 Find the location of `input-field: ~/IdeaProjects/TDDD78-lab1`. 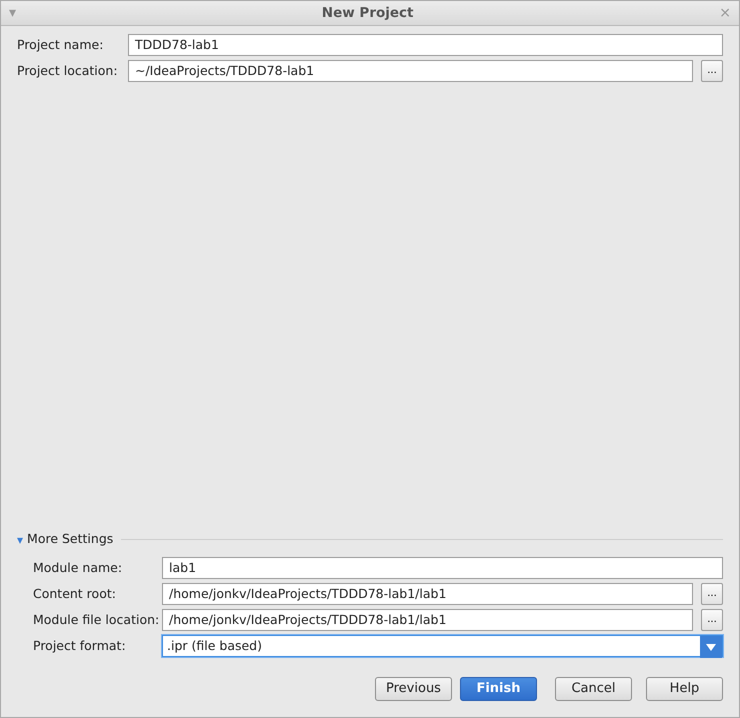

input-field: ~/IdeaProjects/TDDD78-lab1 is located at coordinates (410, 71).